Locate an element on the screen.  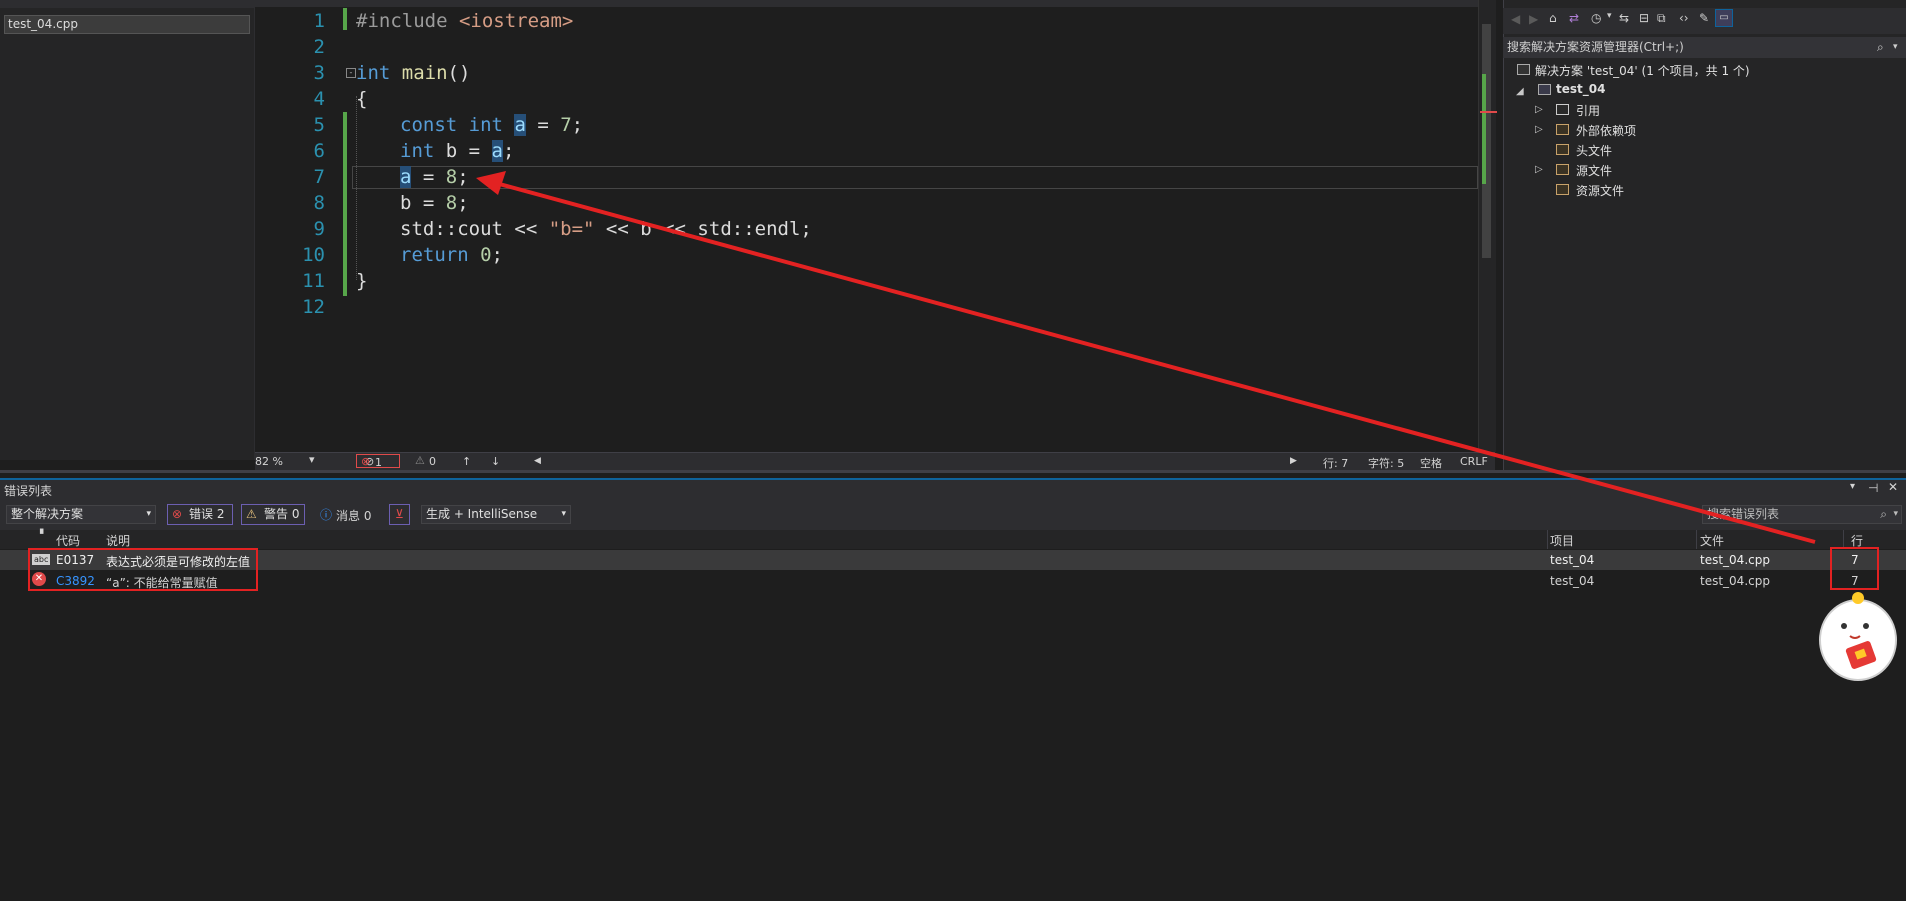
mascot-ornament is located at coordinates (1858, 598).